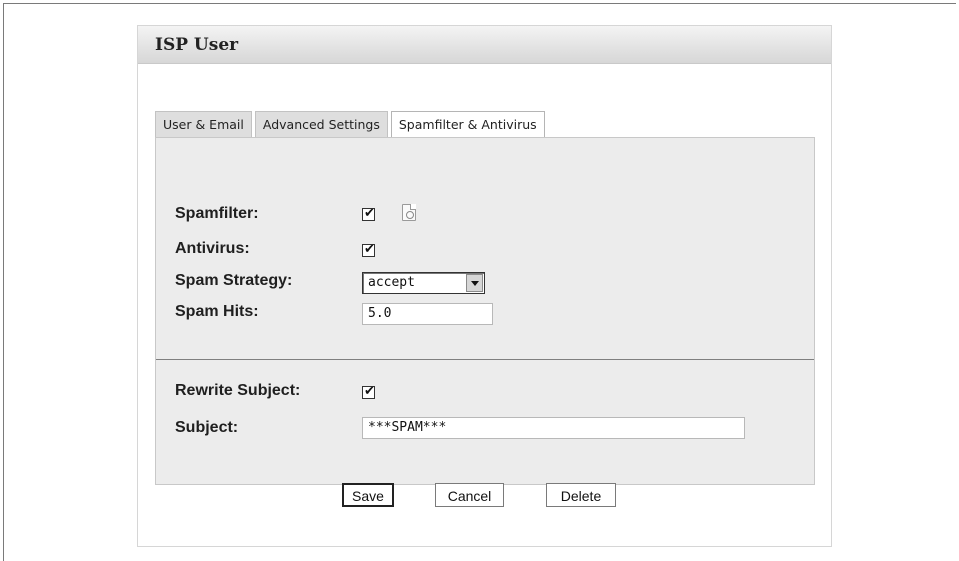  What do you see at coordinates (423, 283) in the screenshot?
I see `spam-strategy-select: accept` at bounding box center [423, 283].